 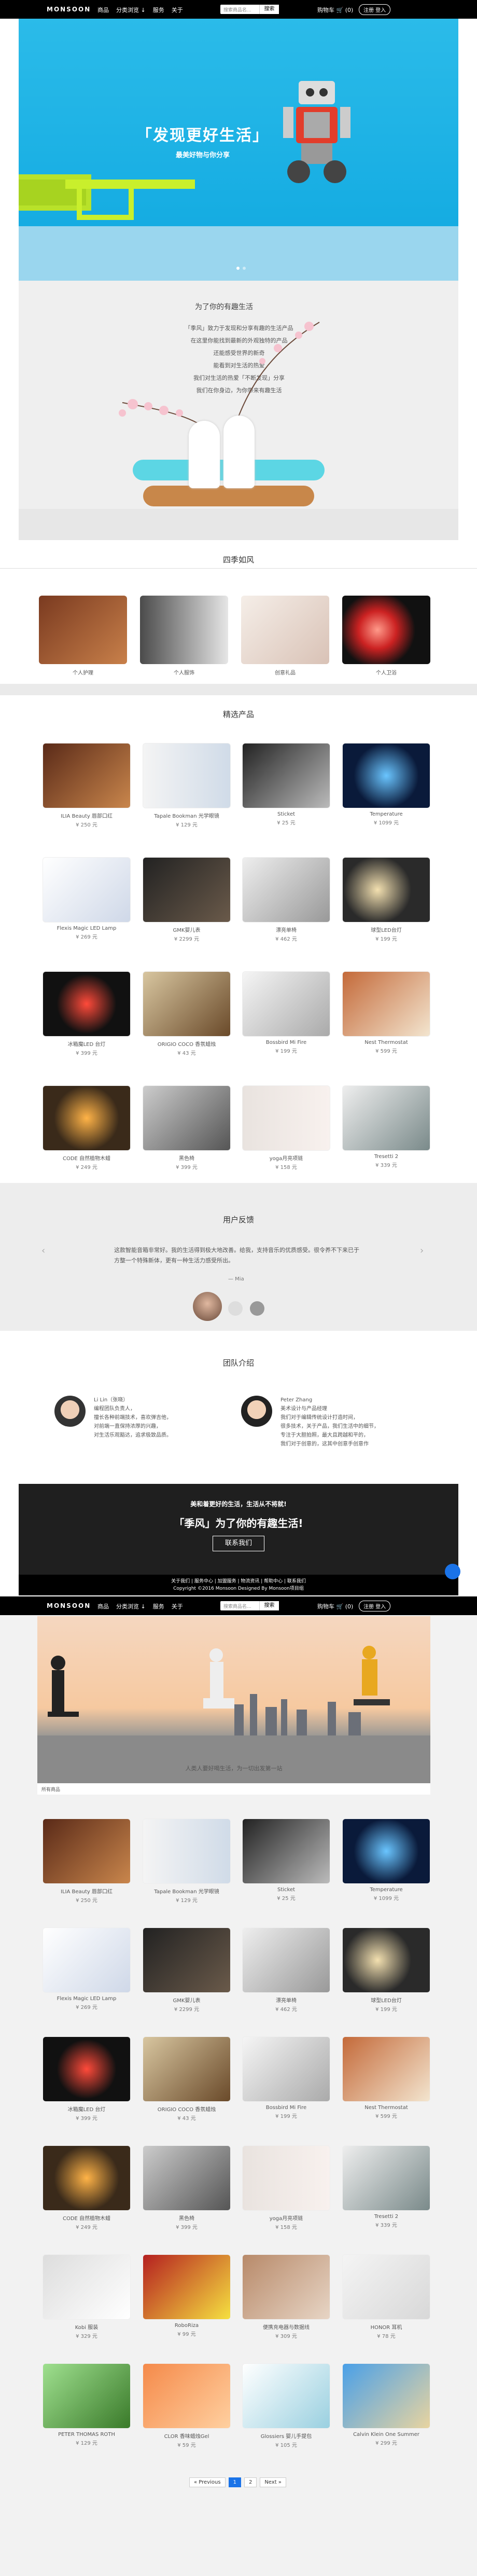 I want to click on product-name: CODE 自然植物木蜡, so click(x=87, y=1158).